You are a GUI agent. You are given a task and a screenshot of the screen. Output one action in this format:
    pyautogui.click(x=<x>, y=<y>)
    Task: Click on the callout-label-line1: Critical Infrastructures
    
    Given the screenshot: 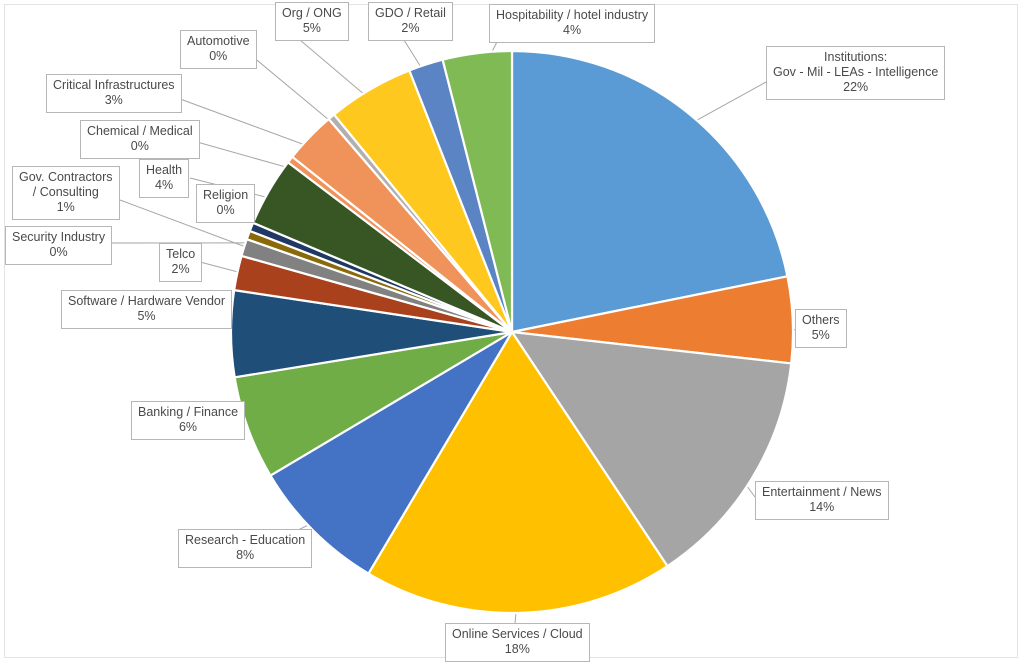 What is the action you would take?
    pyautogui.click(x=114, y=85)
    